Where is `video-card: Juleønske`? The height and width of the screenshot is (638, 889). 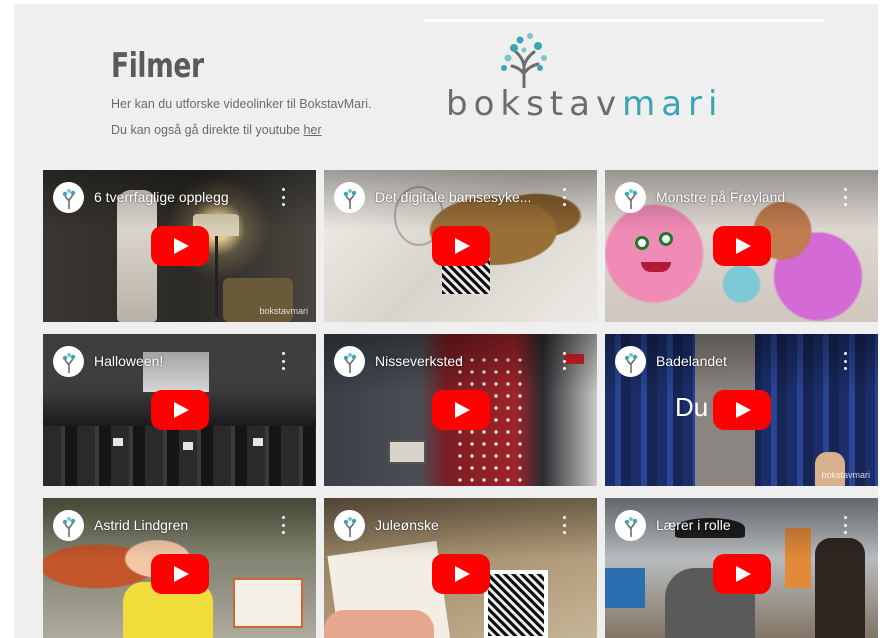 video-card: Juleønske is located at coordinates (460, 568).